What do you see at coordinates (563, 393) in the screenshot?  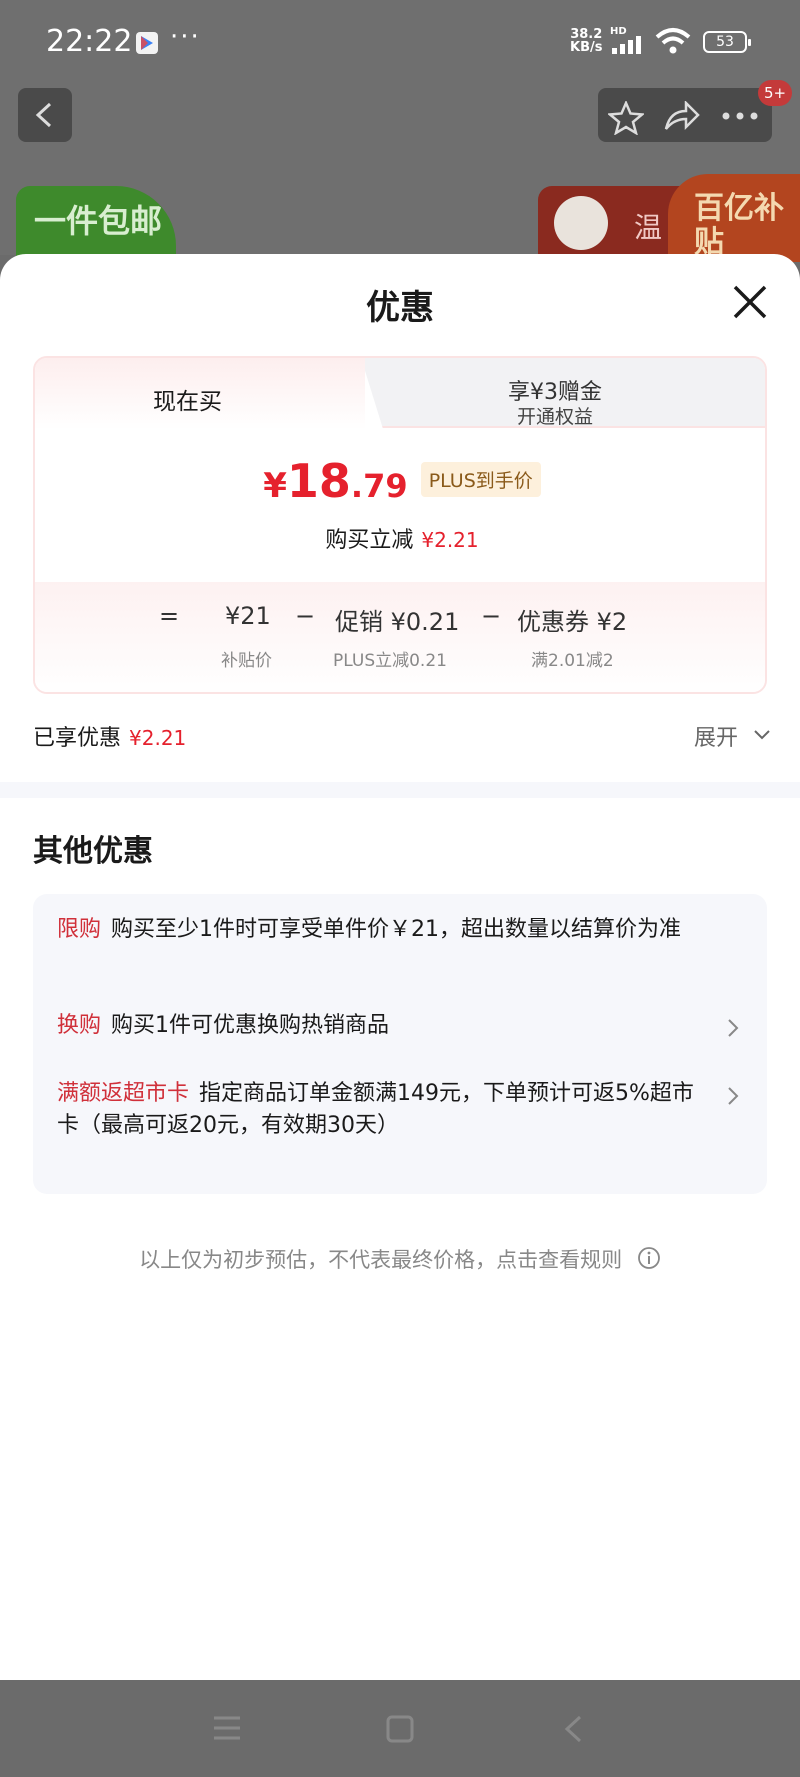 I see `tab-plus-benefit: 享¥3赠金 开通权益` at bounding box center [563, 393].